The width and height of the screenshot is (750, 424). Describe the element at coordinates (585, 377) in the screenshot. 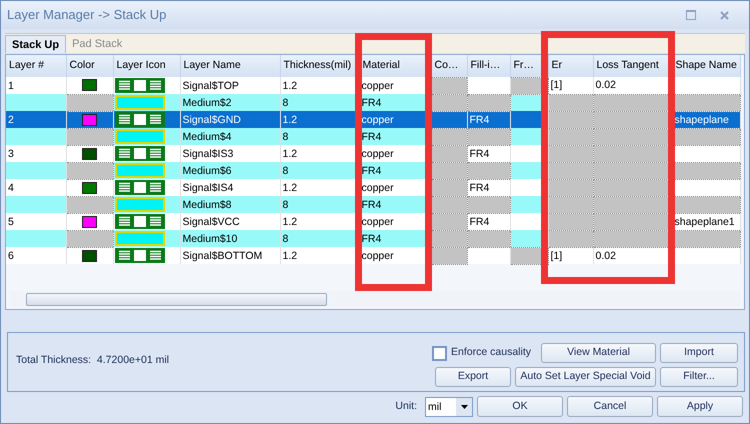

I see `auto-set-void-button: Auto Set Layer Special Void` at that location.